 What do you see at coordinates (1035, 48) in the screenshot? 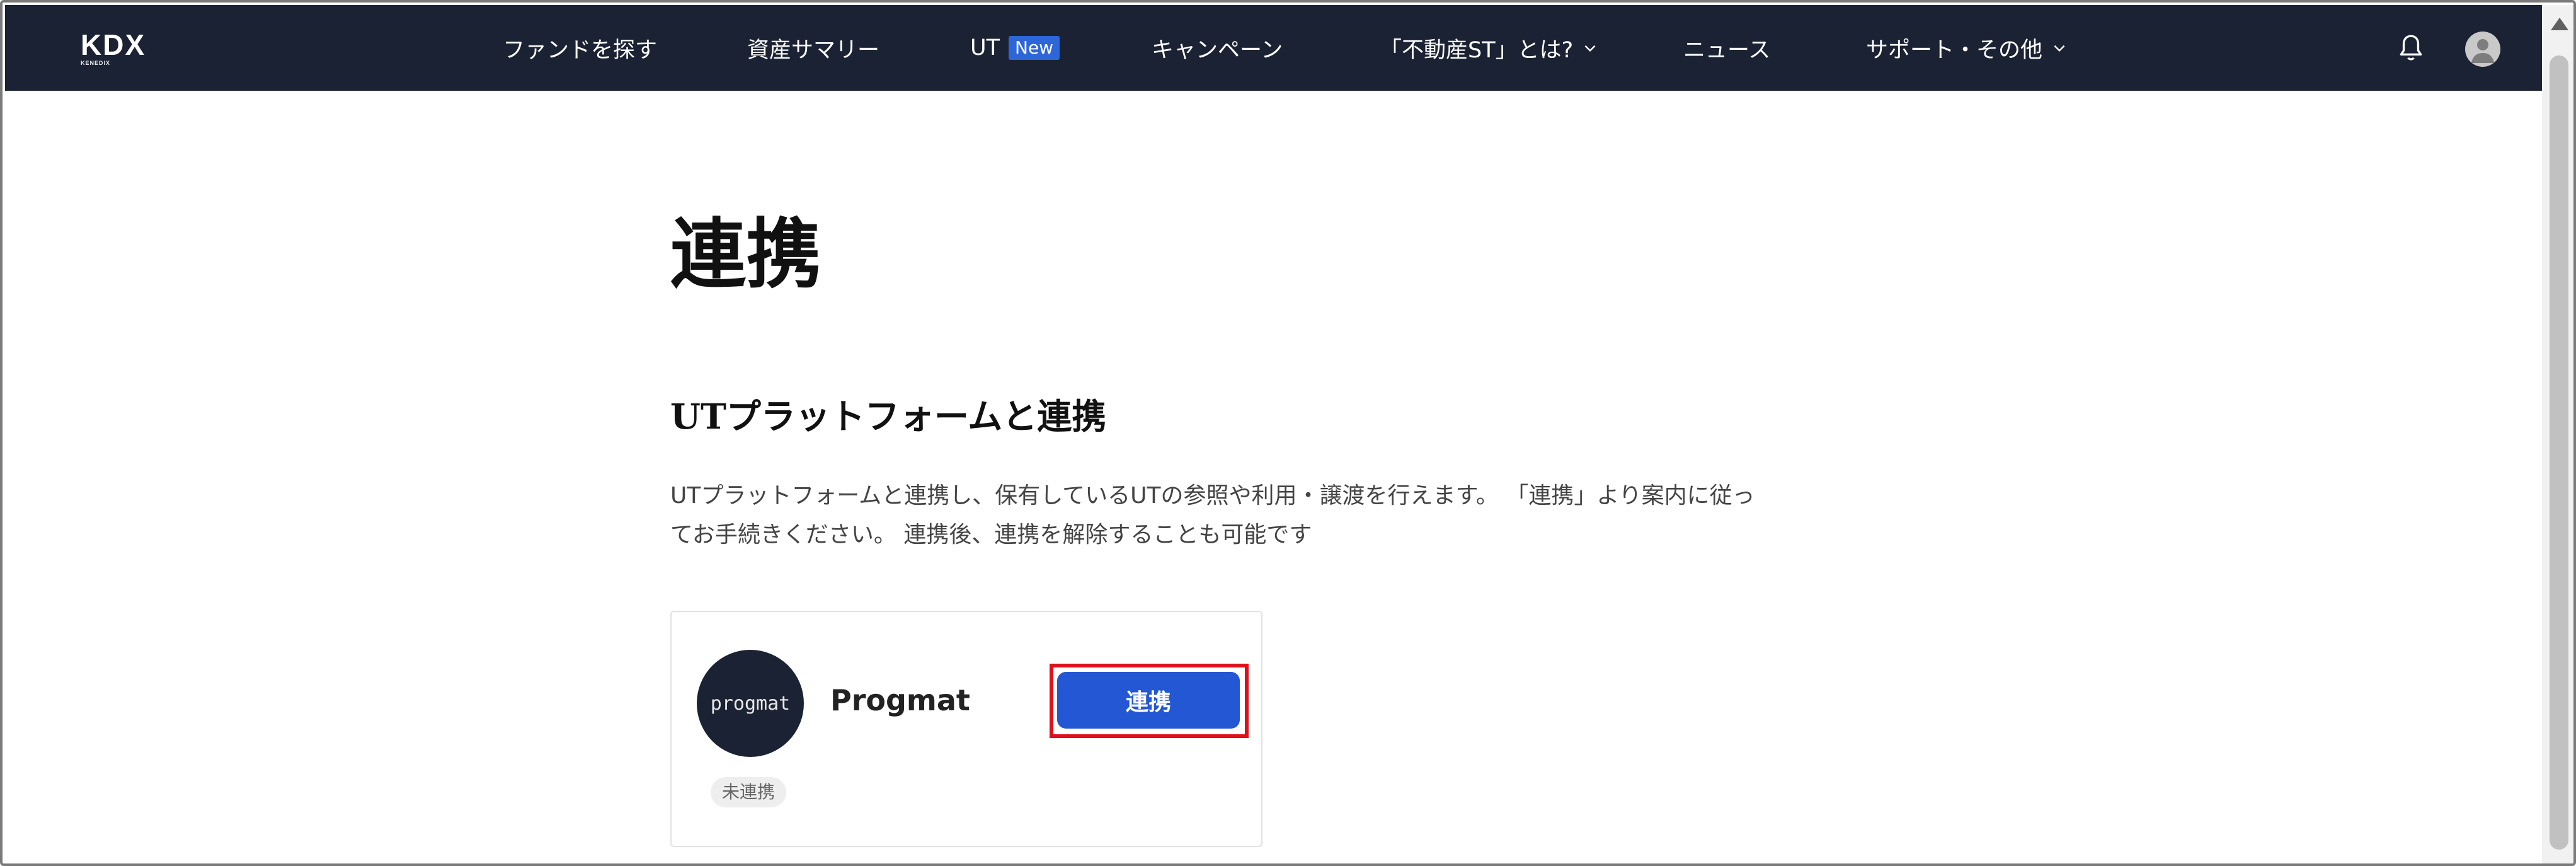
I see `new-badge: New` at bounding box center [1035, 48].